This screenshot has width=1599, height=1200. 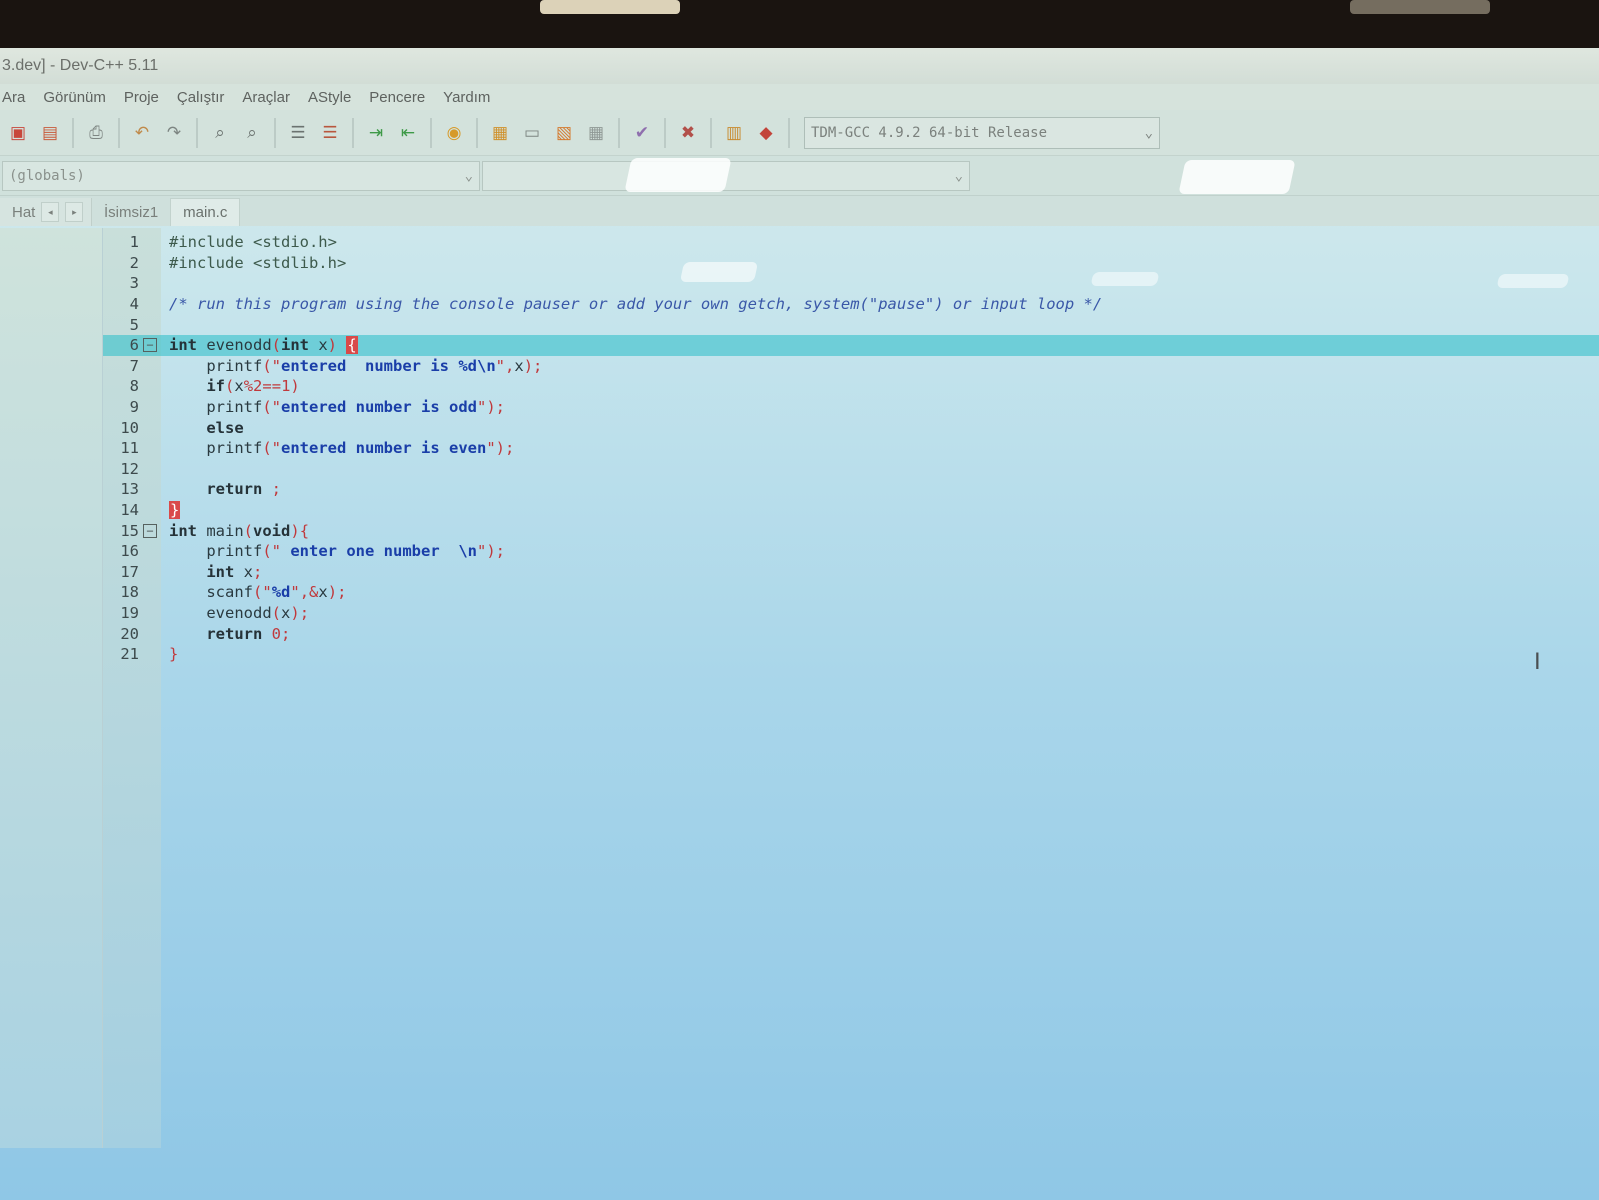 I want to click on redo-icon: ↷, so click(x=174, y=133).